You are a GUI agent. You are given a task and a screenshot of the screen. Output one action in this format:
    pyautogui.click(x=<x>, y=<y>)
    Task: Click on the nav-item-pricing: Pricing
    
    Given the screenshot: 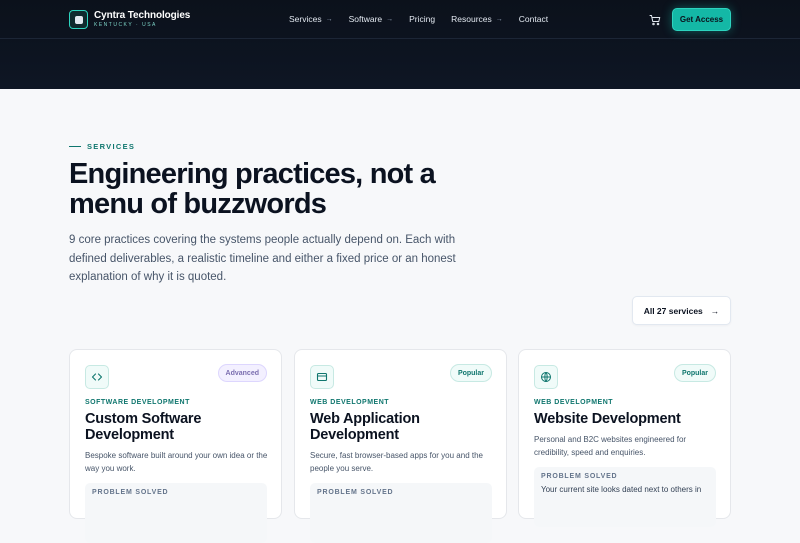 What is the action you would take?
    pyautogui.click(x=422, y=19)
    